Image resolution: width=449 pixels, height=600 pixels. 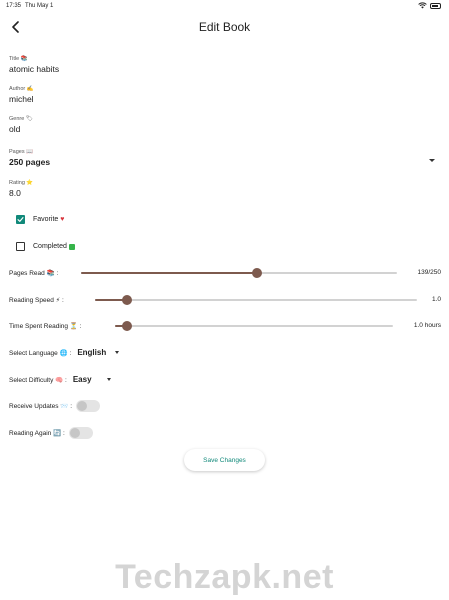 I want to click on status-icons, so click(x=429, y=5).